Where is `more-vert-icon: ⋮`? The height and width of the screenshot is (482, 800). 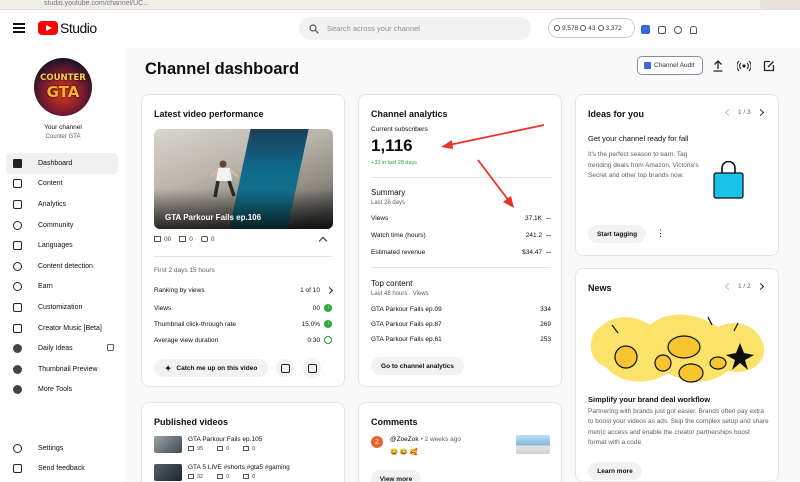 more-vert-icon: ⋮ is located at coordinates (660, 233).